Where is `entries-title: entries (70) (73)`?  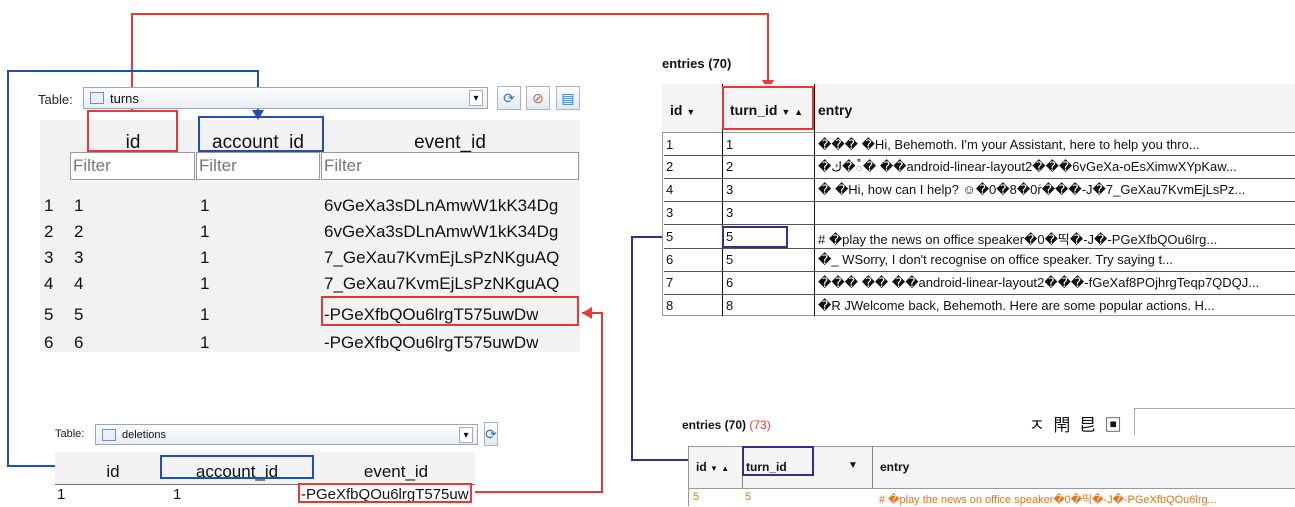 entries-title: entries (70) (73) is located at coordinates (726, 425).